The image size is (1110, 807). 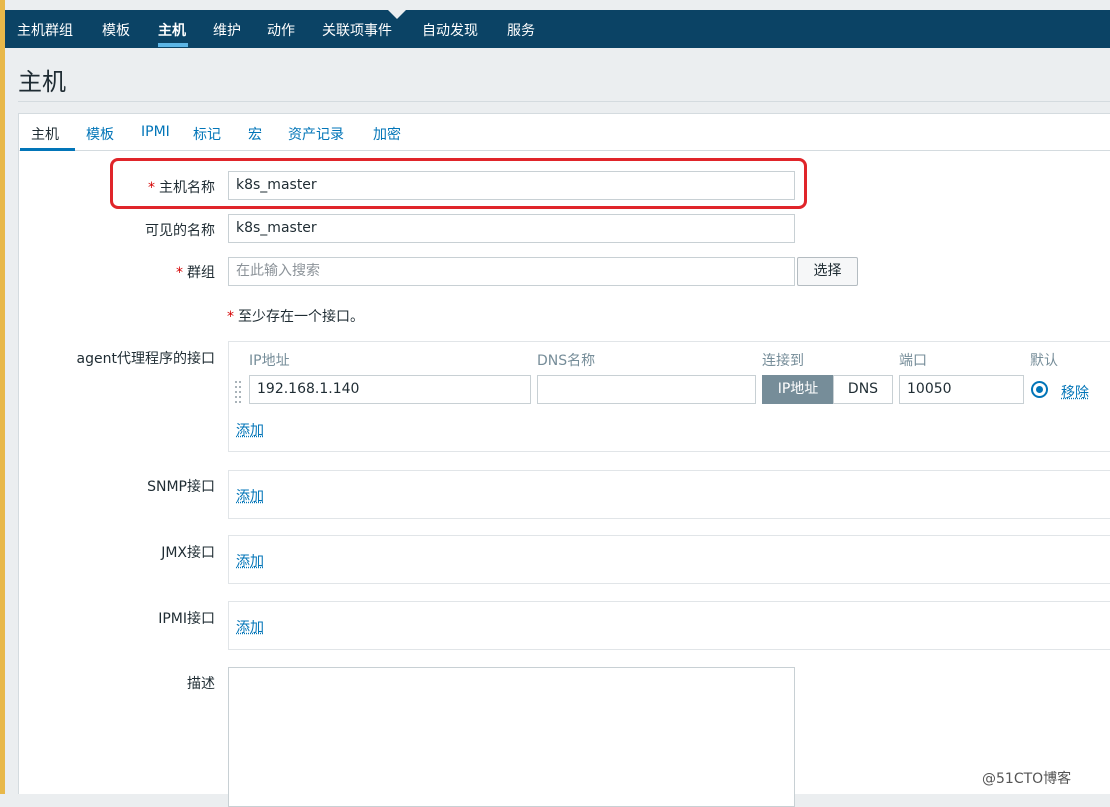 What do you see at coordinates (566, 361) in the screenshot?
I see `col-dns-header: DNS名称` at bounding box center [566, 361].